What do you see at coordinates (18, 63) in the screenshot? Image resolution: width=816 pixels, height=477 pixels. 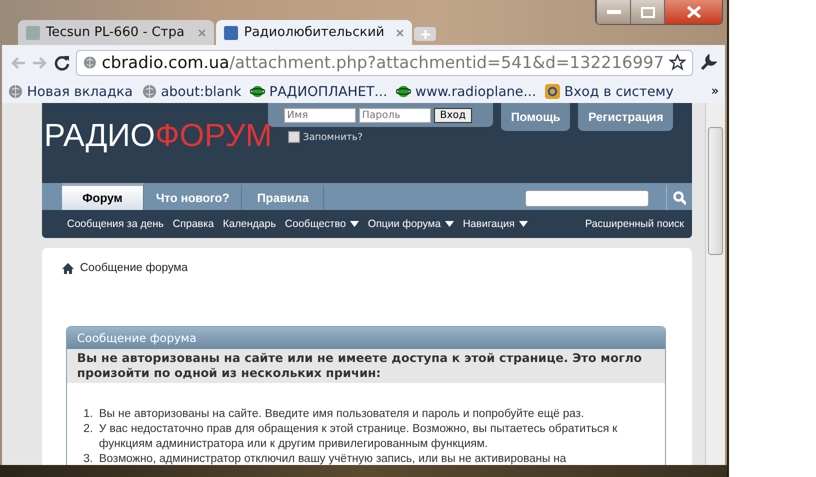 I see `back-icon` at bounding box center [18, 63].